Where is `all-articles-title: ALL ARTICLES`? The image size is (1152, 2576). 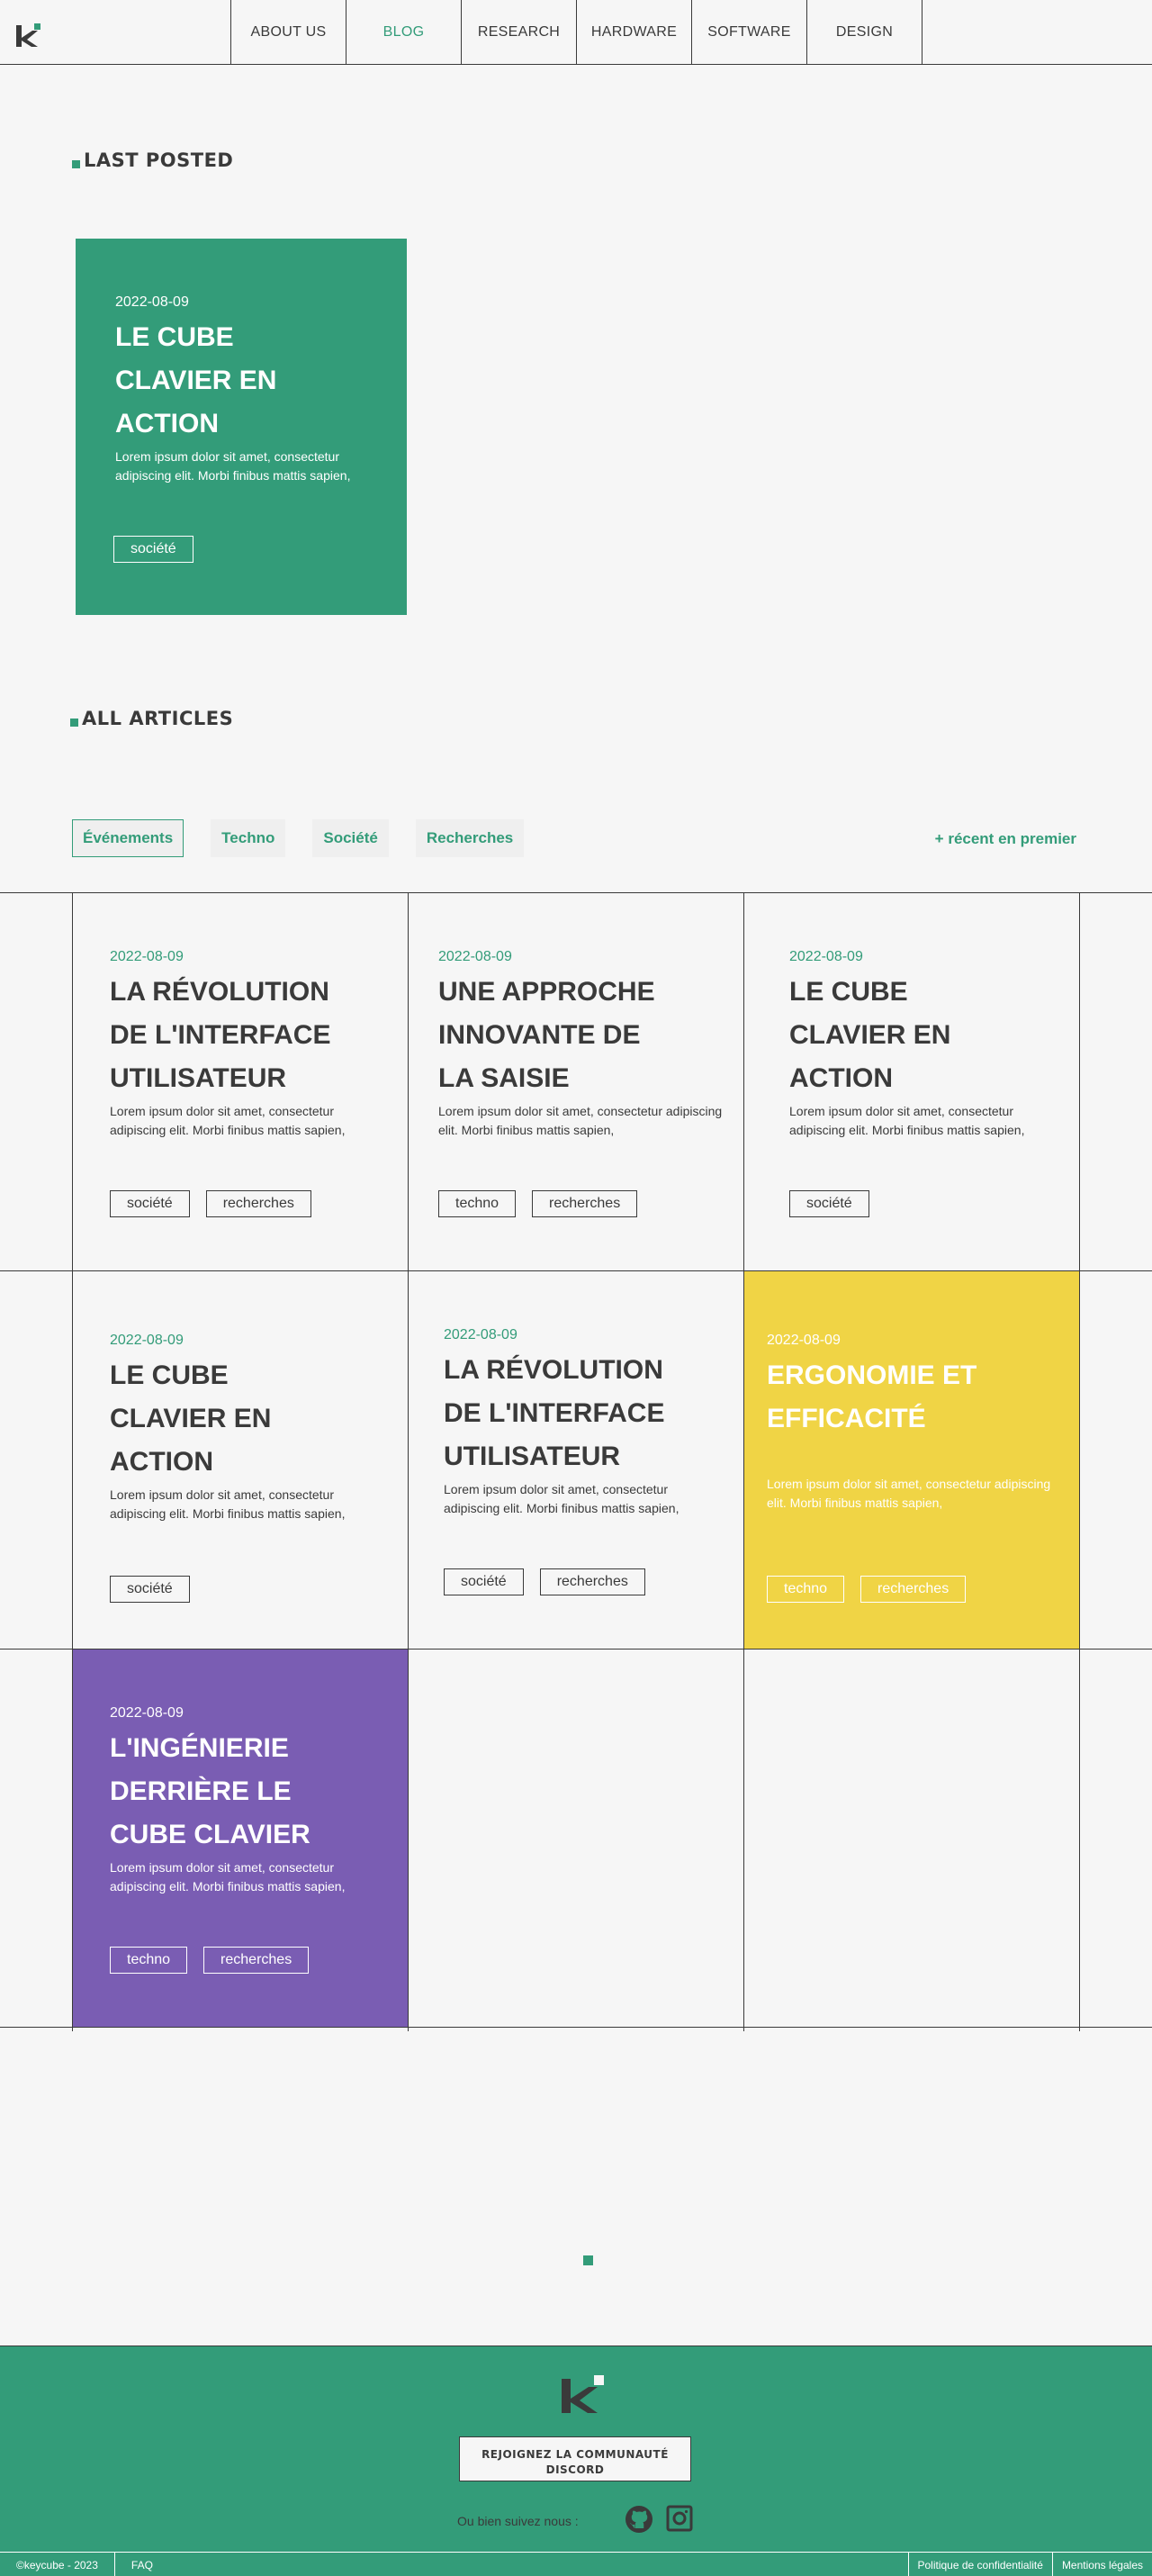
all-articles-title: ALL ARTICLES is located at coordinates (158, 718).